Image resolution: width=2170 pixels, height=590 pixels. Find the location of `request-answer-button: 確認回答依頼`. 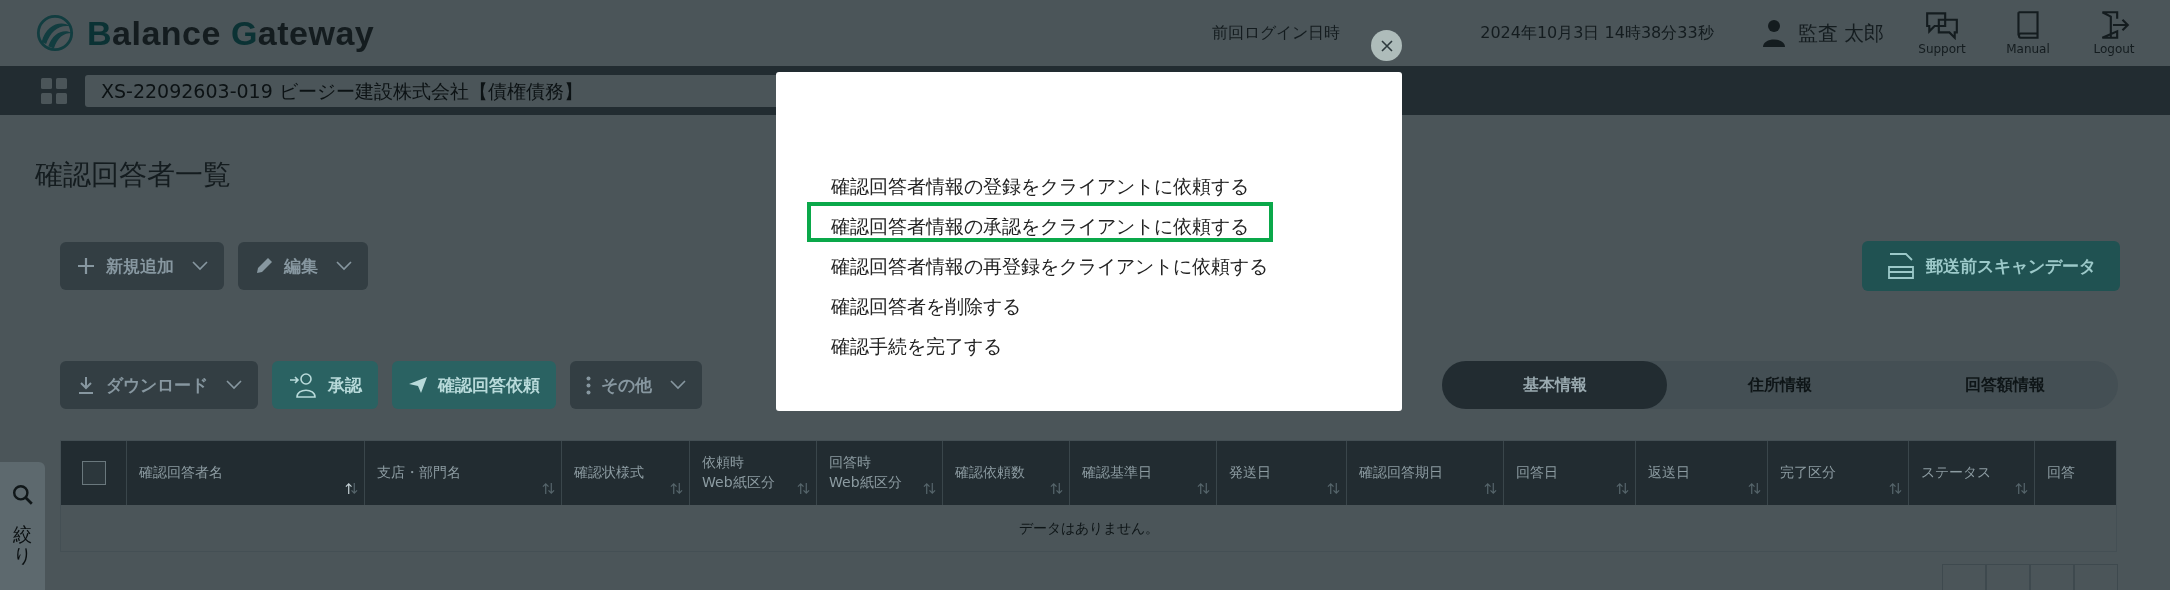

request-answer-button: 確認回答依頼 is located at coordinates (474, 385).